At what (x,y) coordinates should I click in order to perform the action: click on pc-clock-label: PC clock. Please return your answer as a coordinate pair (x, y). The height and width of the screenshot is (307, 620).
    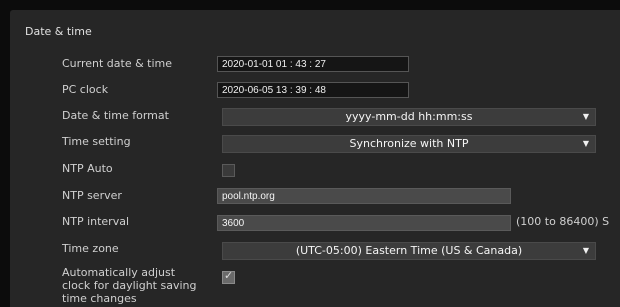
    Looking at the image, I should click on (85, 89).